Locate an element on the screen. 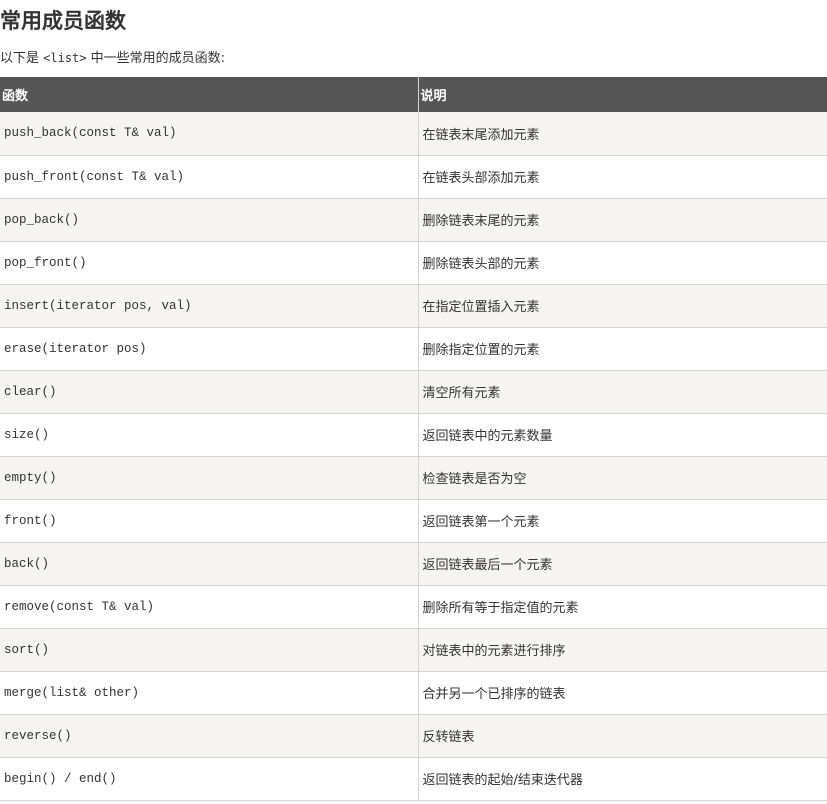  table-row: size() 返回链表中的元素数量 is located at coordinates (413, 435).